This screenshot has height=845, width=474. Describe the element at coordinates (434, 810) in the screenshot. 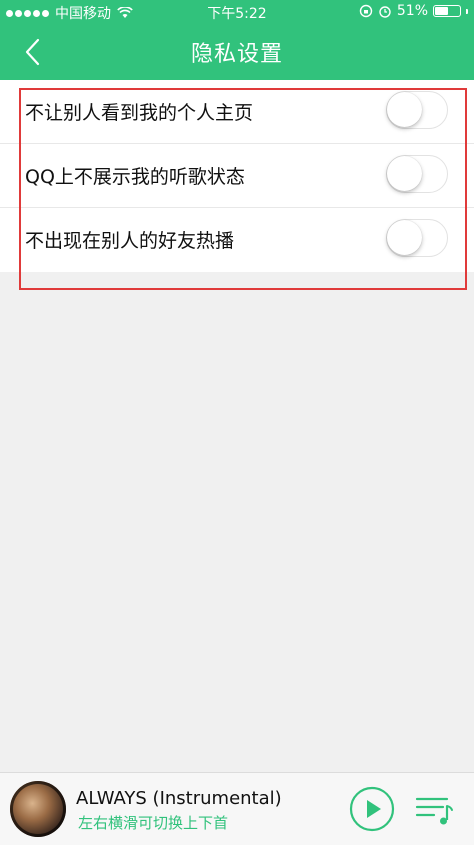

I see `playlist-icon` at that location.